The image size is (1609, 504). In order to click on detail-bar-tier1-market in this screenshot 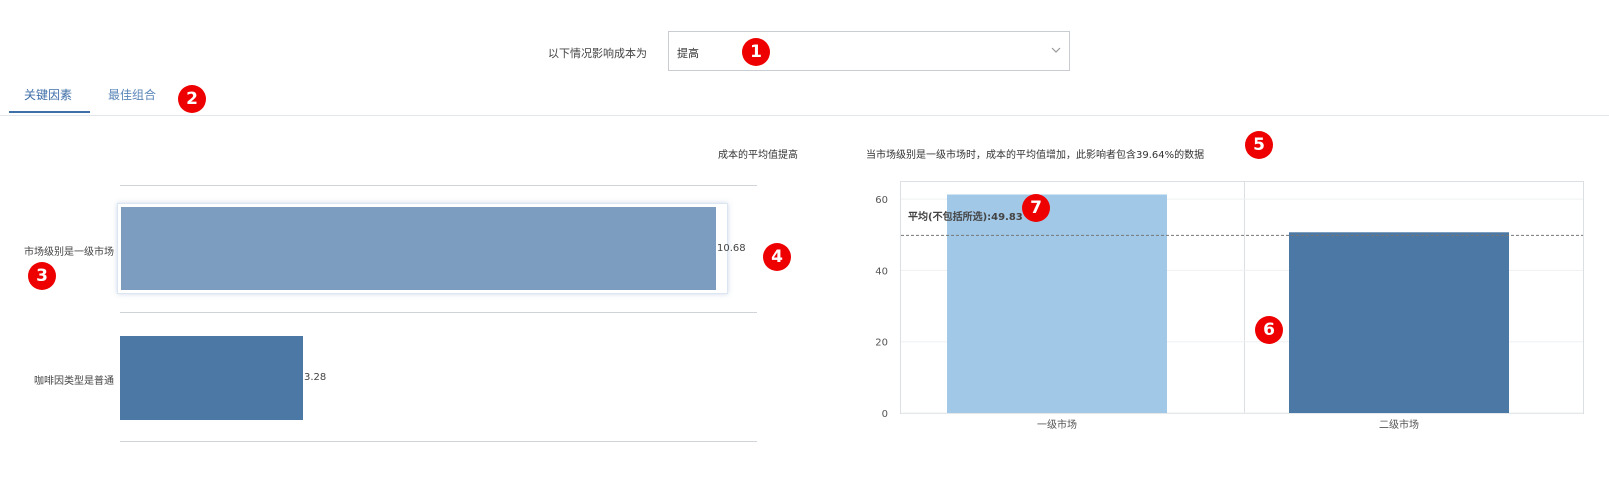, I will do `click(1057, 303)`.